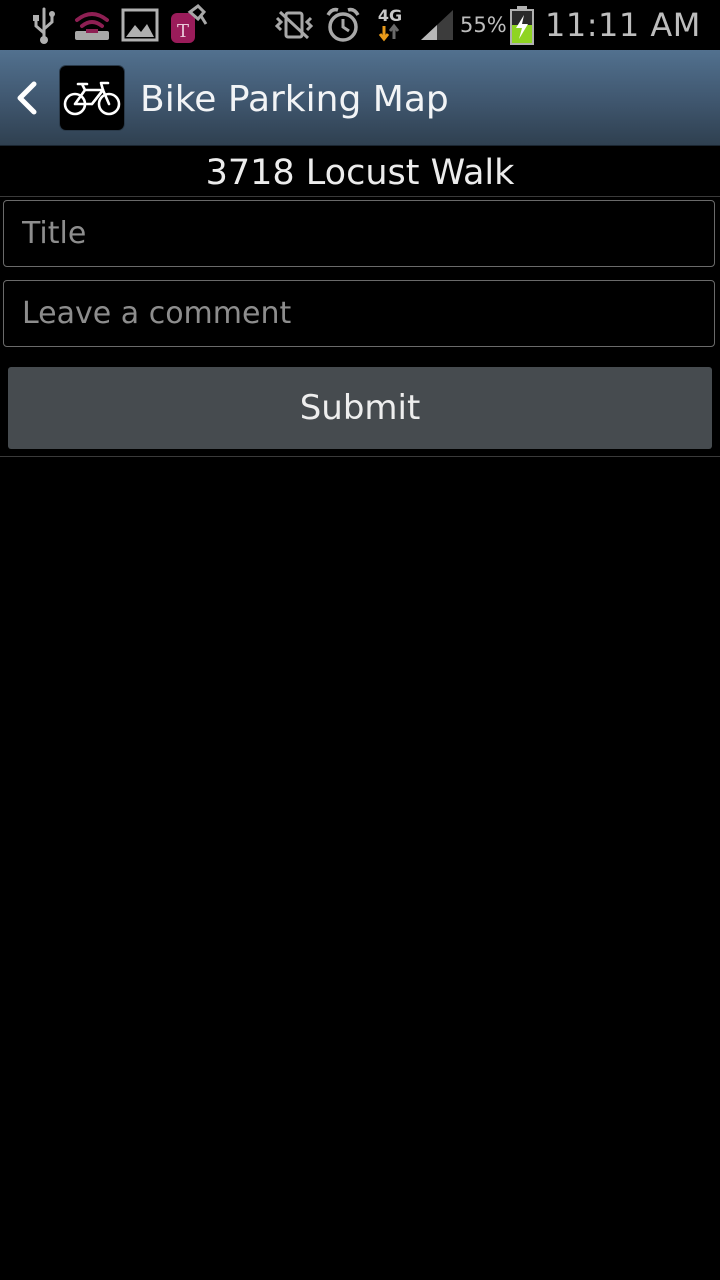 This screenshot has height=1280, width=720. I want to click on gallery-icon, so click(140, 25).